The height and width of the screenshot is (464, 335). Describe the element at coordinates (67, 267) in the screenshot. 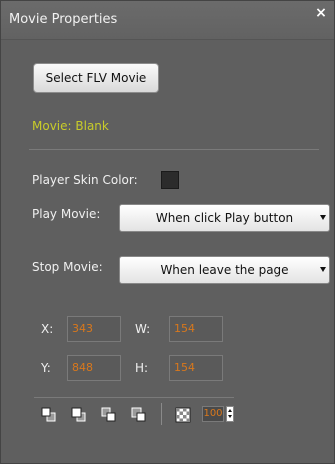

I see `stop-movie-label: Stop Movie:` at that location.